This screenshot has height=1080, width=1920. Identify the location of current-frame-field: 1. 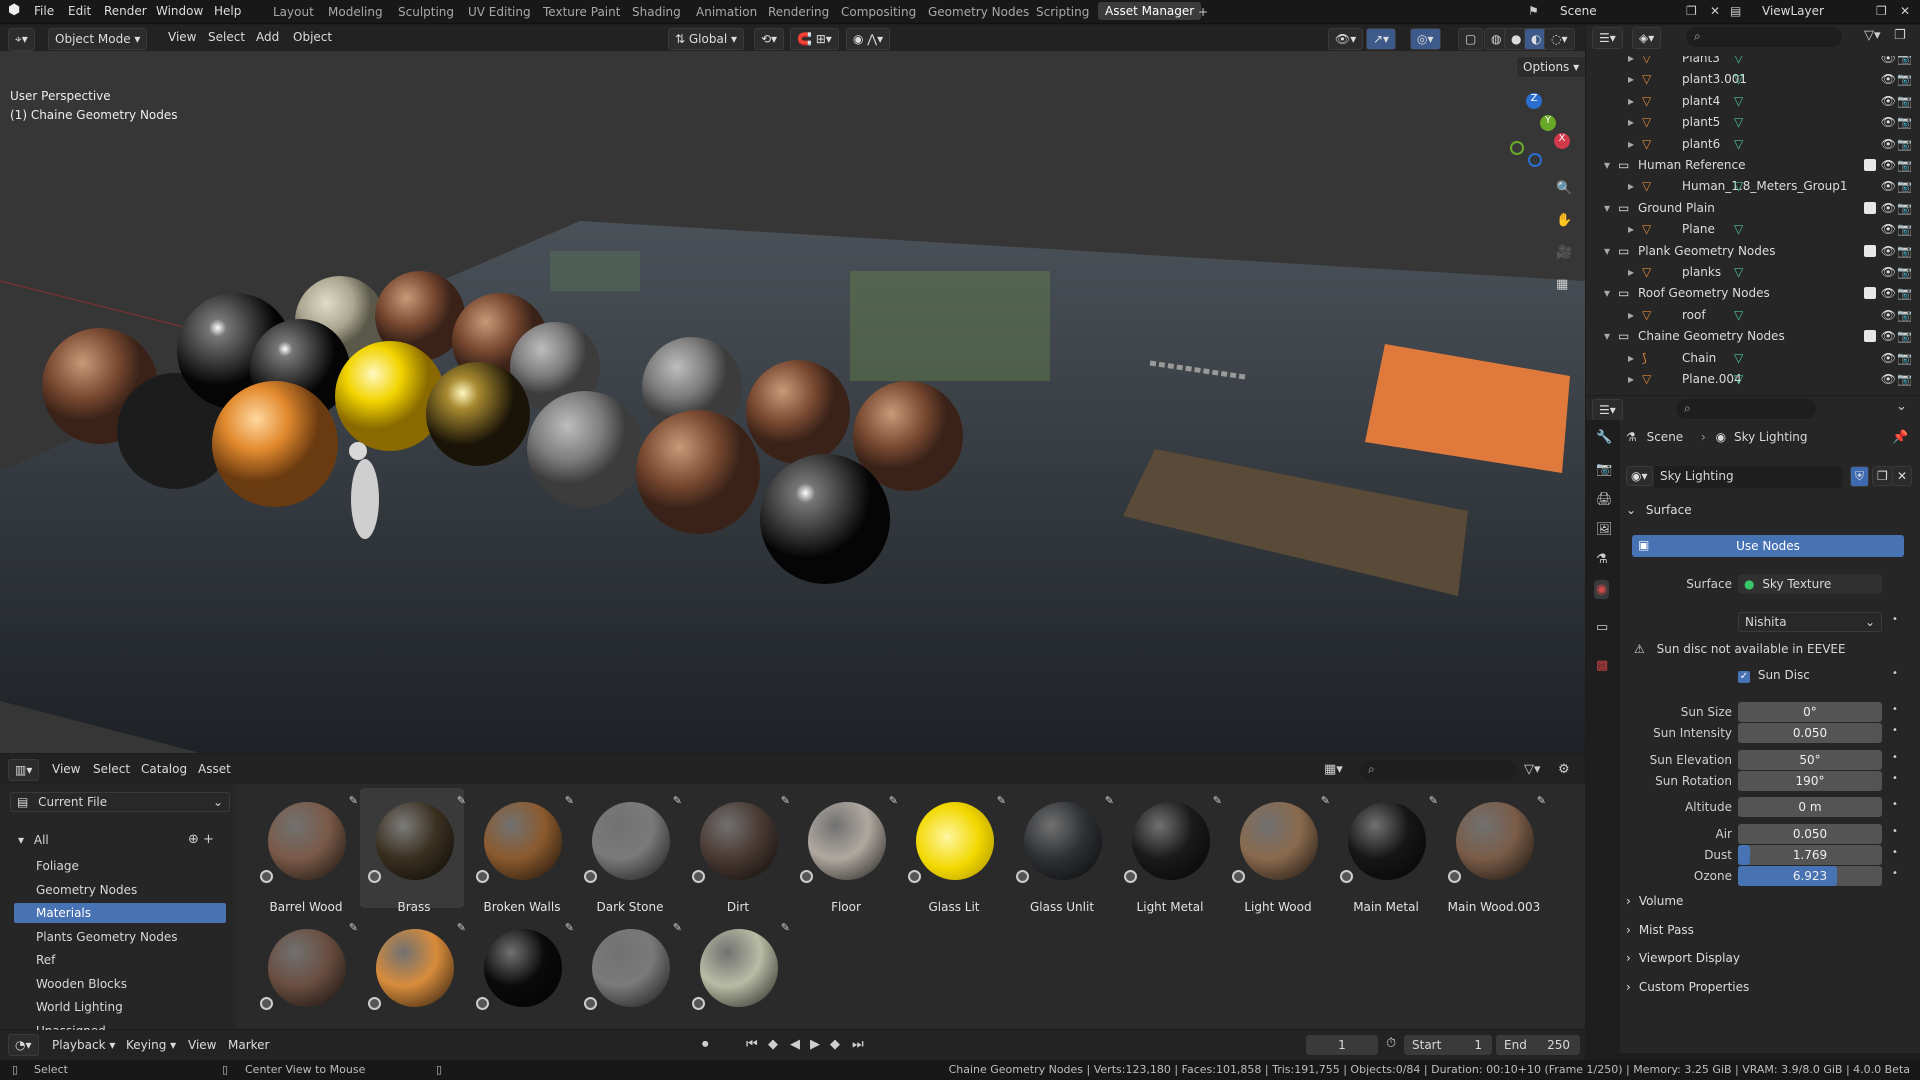
(1342, 1045).